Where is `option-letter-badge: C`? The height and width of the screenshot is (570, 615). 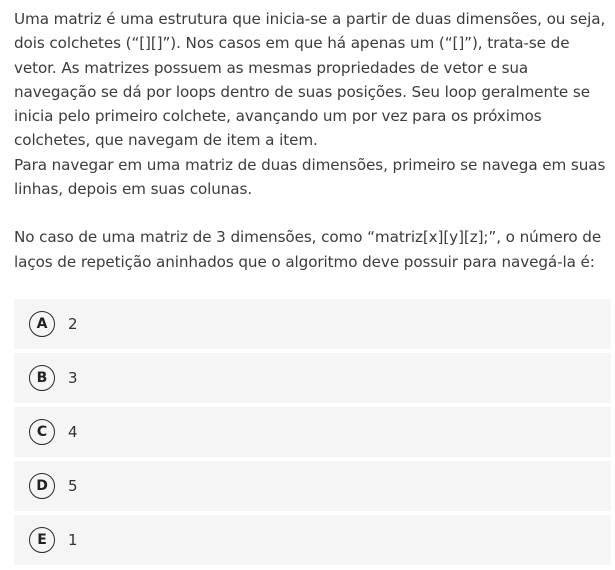 option-letter-badge: C is located at coordinates (42, 432).